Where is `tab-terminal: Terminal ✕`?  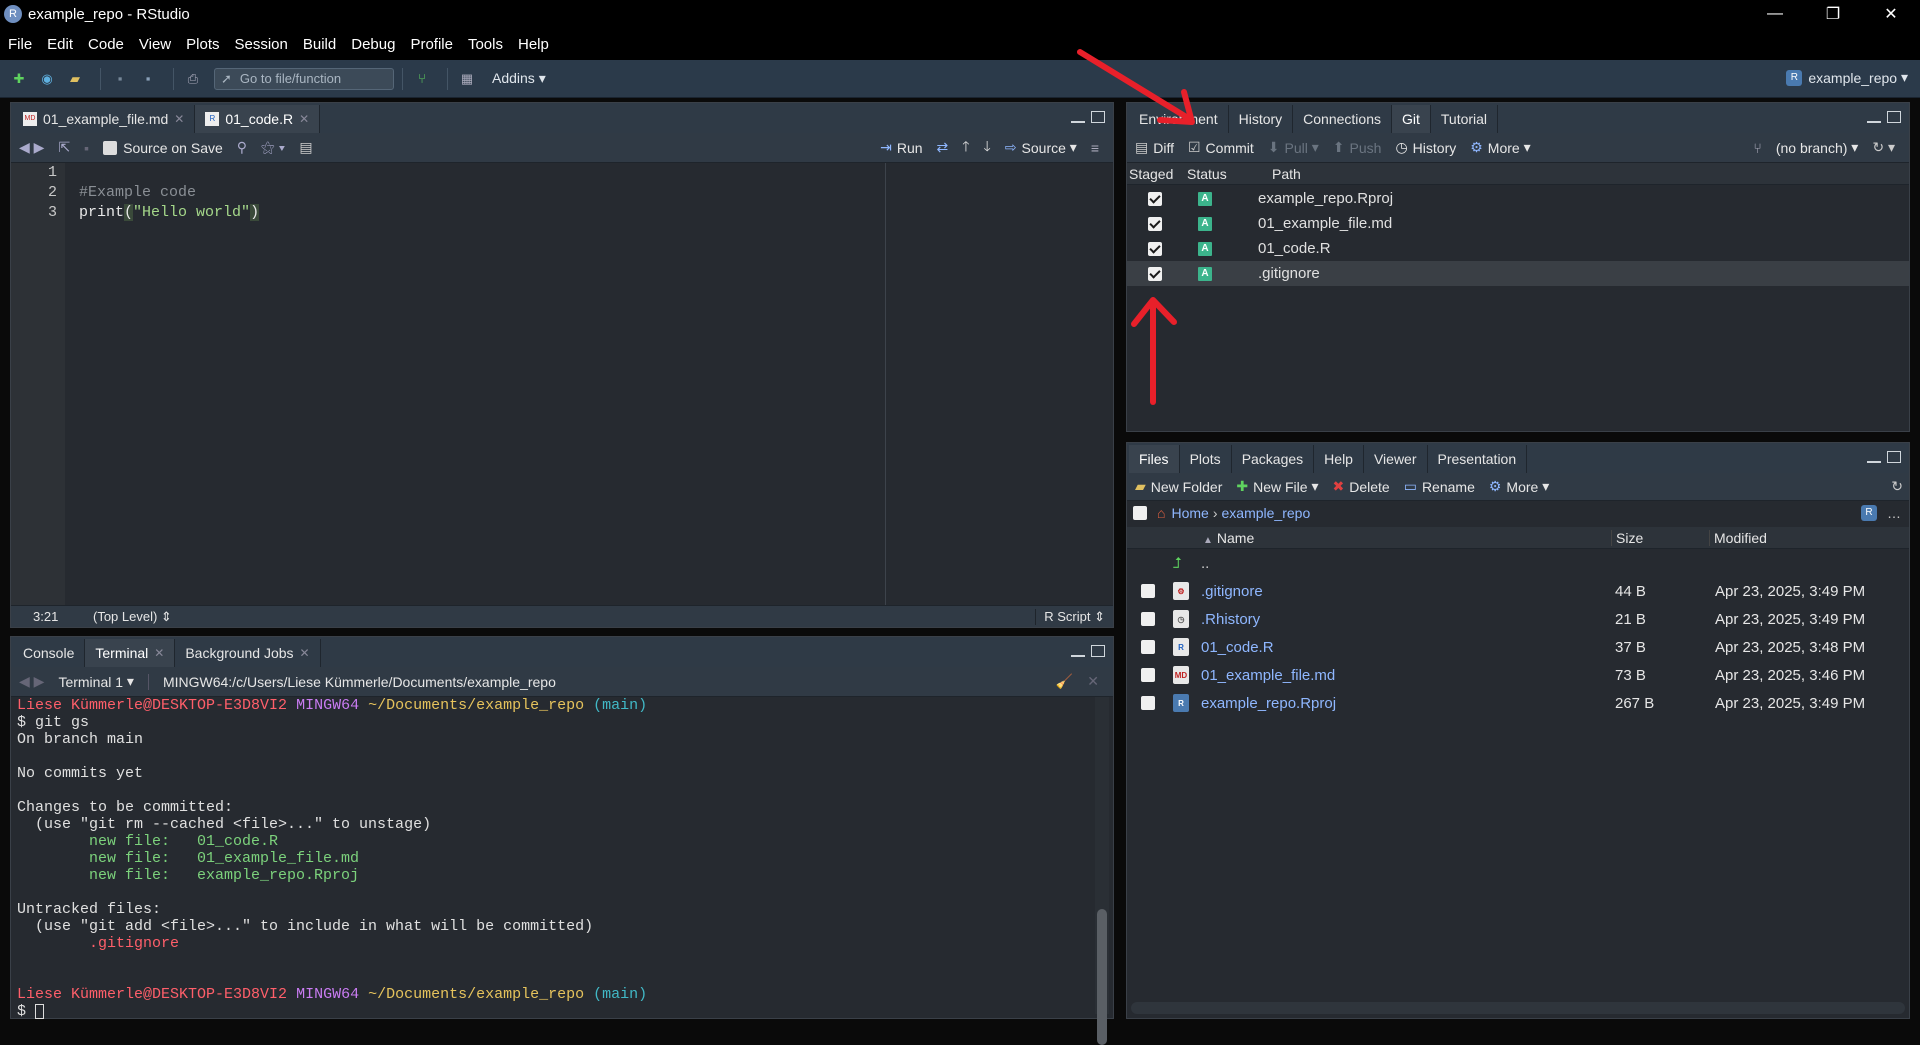 tab-terminal: Terminal ✕ is located at coordinates (130, 653).